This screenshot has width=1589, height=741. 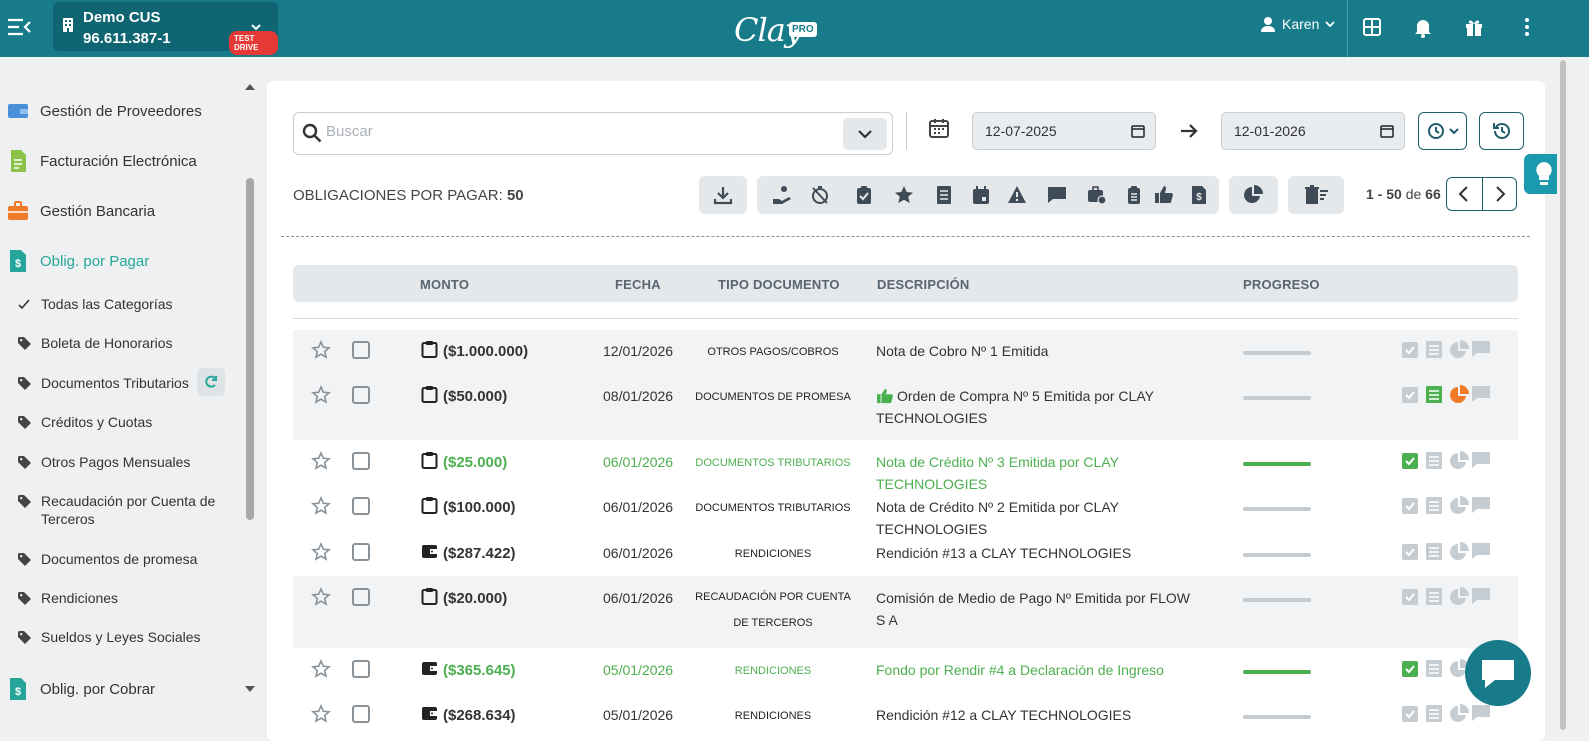 I want to click on delete-sweep-icon, so click(x=1317, y=195).